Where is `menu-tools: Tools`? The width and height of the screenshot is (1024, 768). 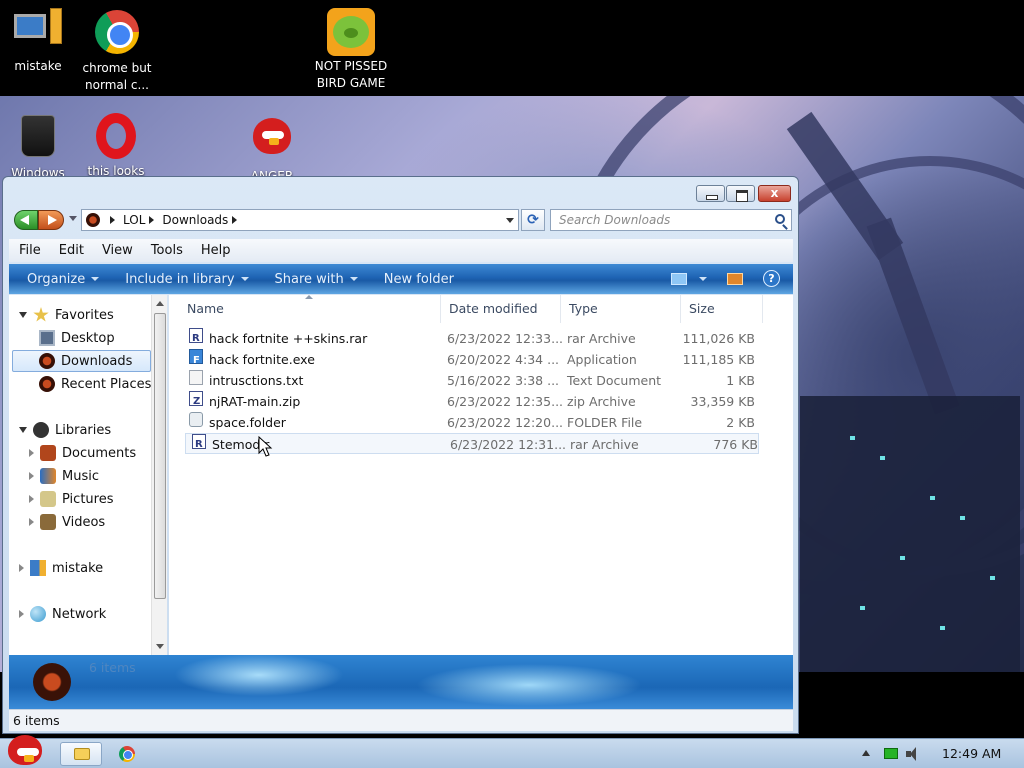
menu-tools: Tools is located at coordinates (166, 250).